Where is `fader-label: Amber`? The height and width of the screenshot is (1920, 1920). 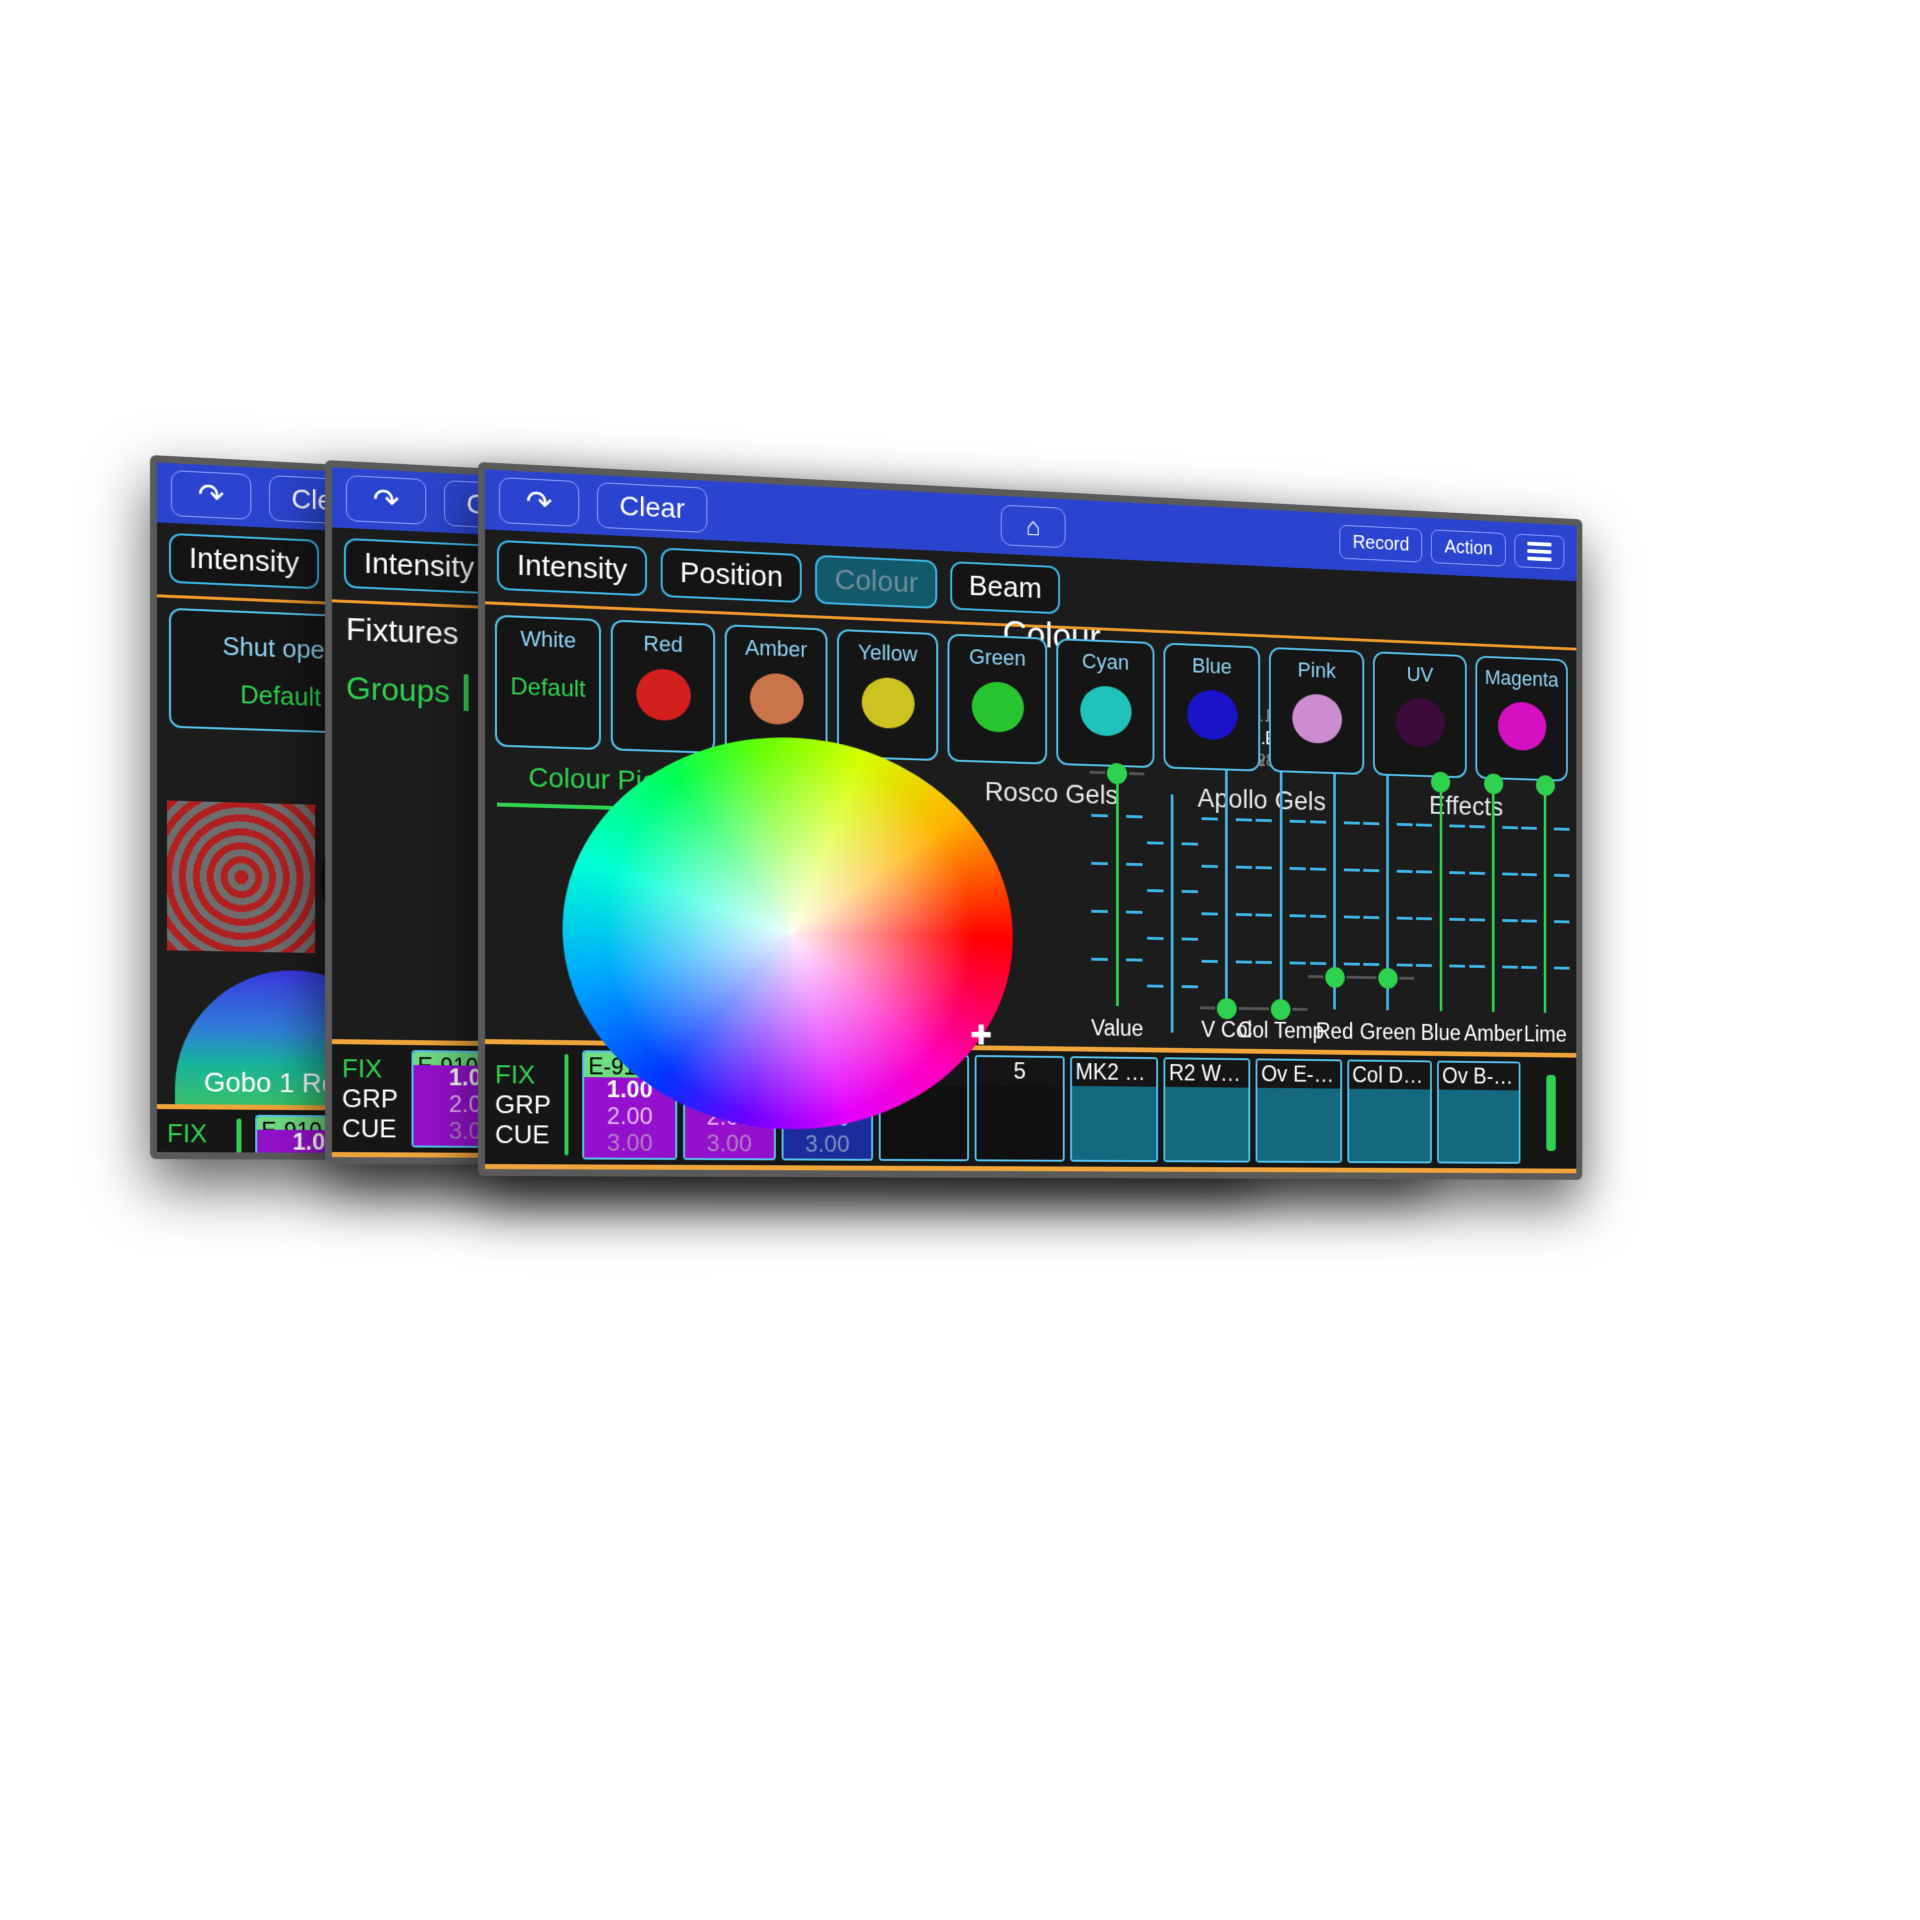
fader-label: Amber is located at coordinates (1493, 1033).